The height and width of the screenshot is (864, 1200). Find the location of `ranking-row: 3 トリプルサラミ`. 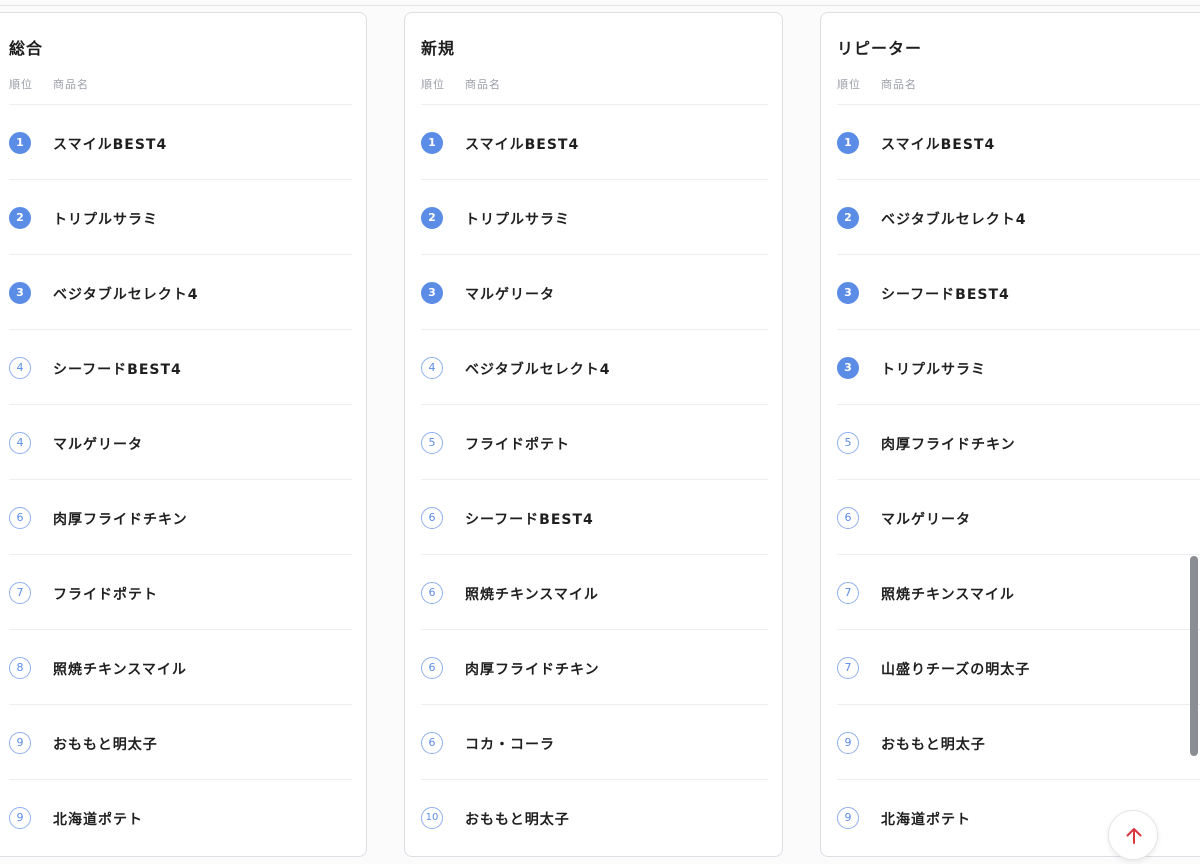

ranking-row: 3 トリプルサラミ is located at coordinates (1018, 367).